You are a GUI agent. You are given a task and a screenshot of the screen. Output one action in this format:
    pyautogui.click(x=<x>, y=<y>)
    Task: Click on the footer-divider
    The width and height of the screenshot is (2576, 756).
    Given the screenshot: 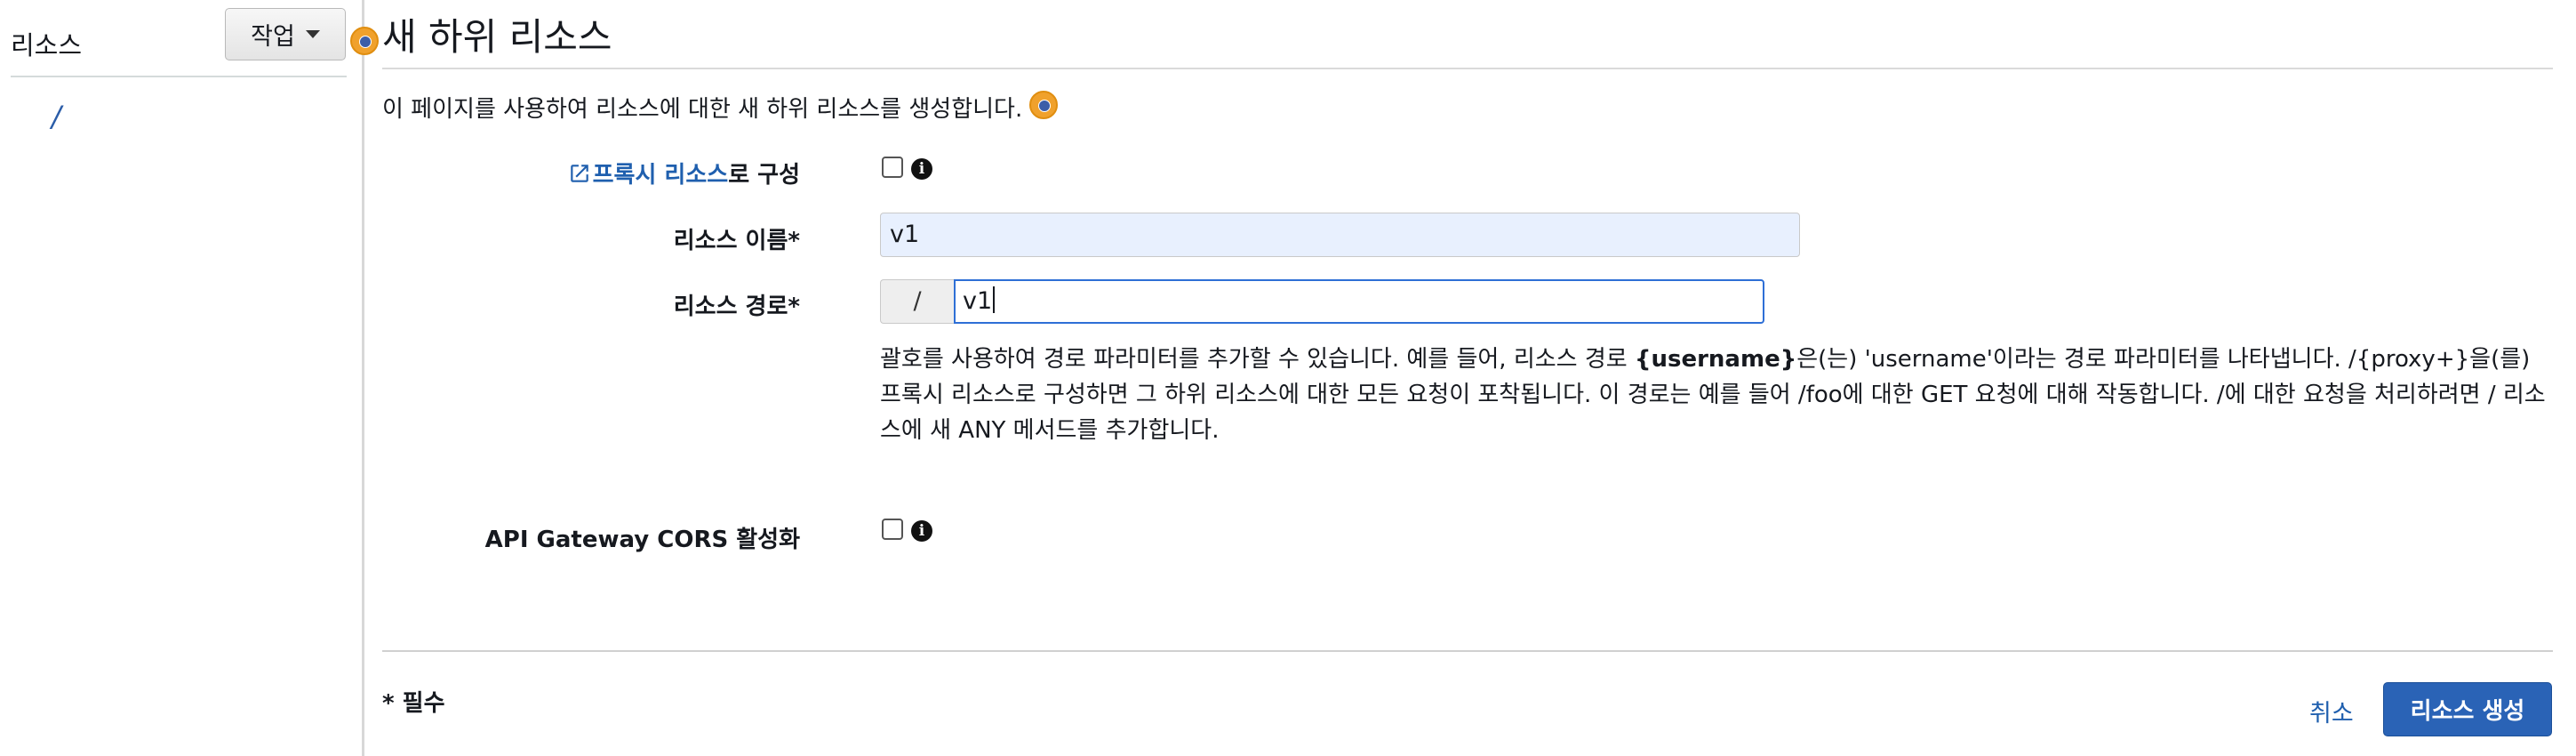 What is the action you would take?
    pyautogui.click(x=1467, y=651)
    